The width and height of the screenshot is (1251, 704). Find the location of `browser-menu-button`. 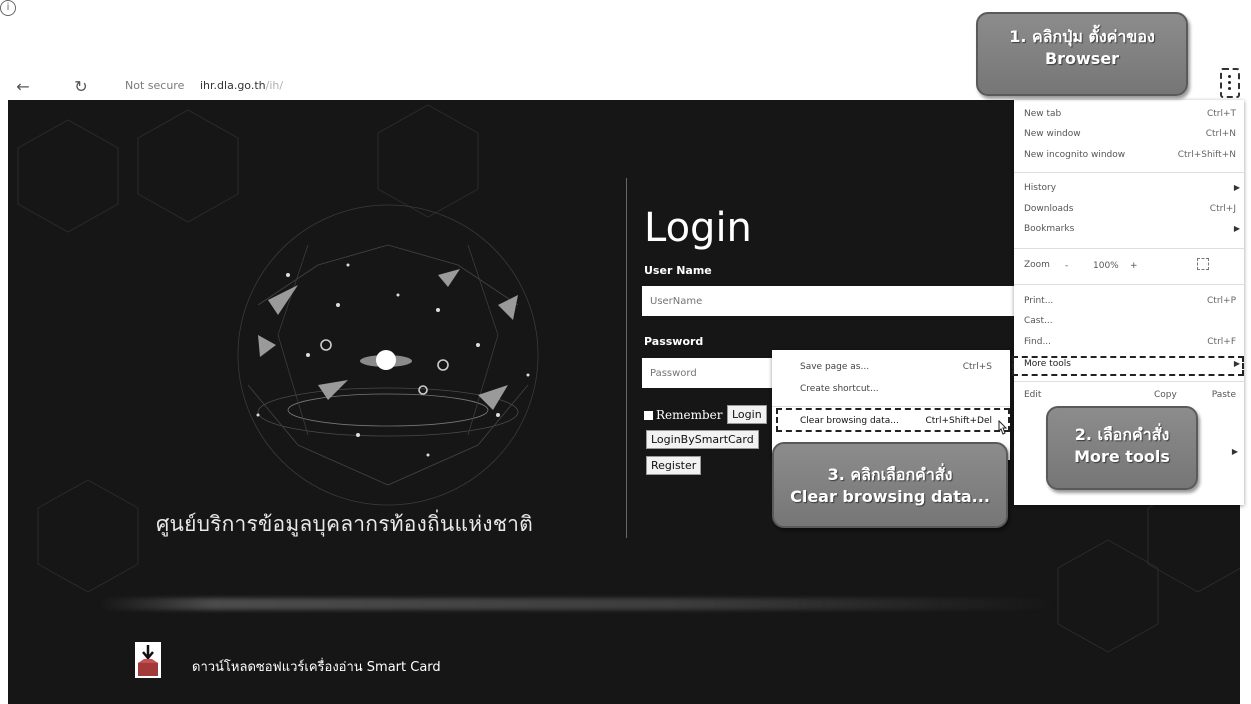

browser-menu-button is located at coordinates (1228, 82).